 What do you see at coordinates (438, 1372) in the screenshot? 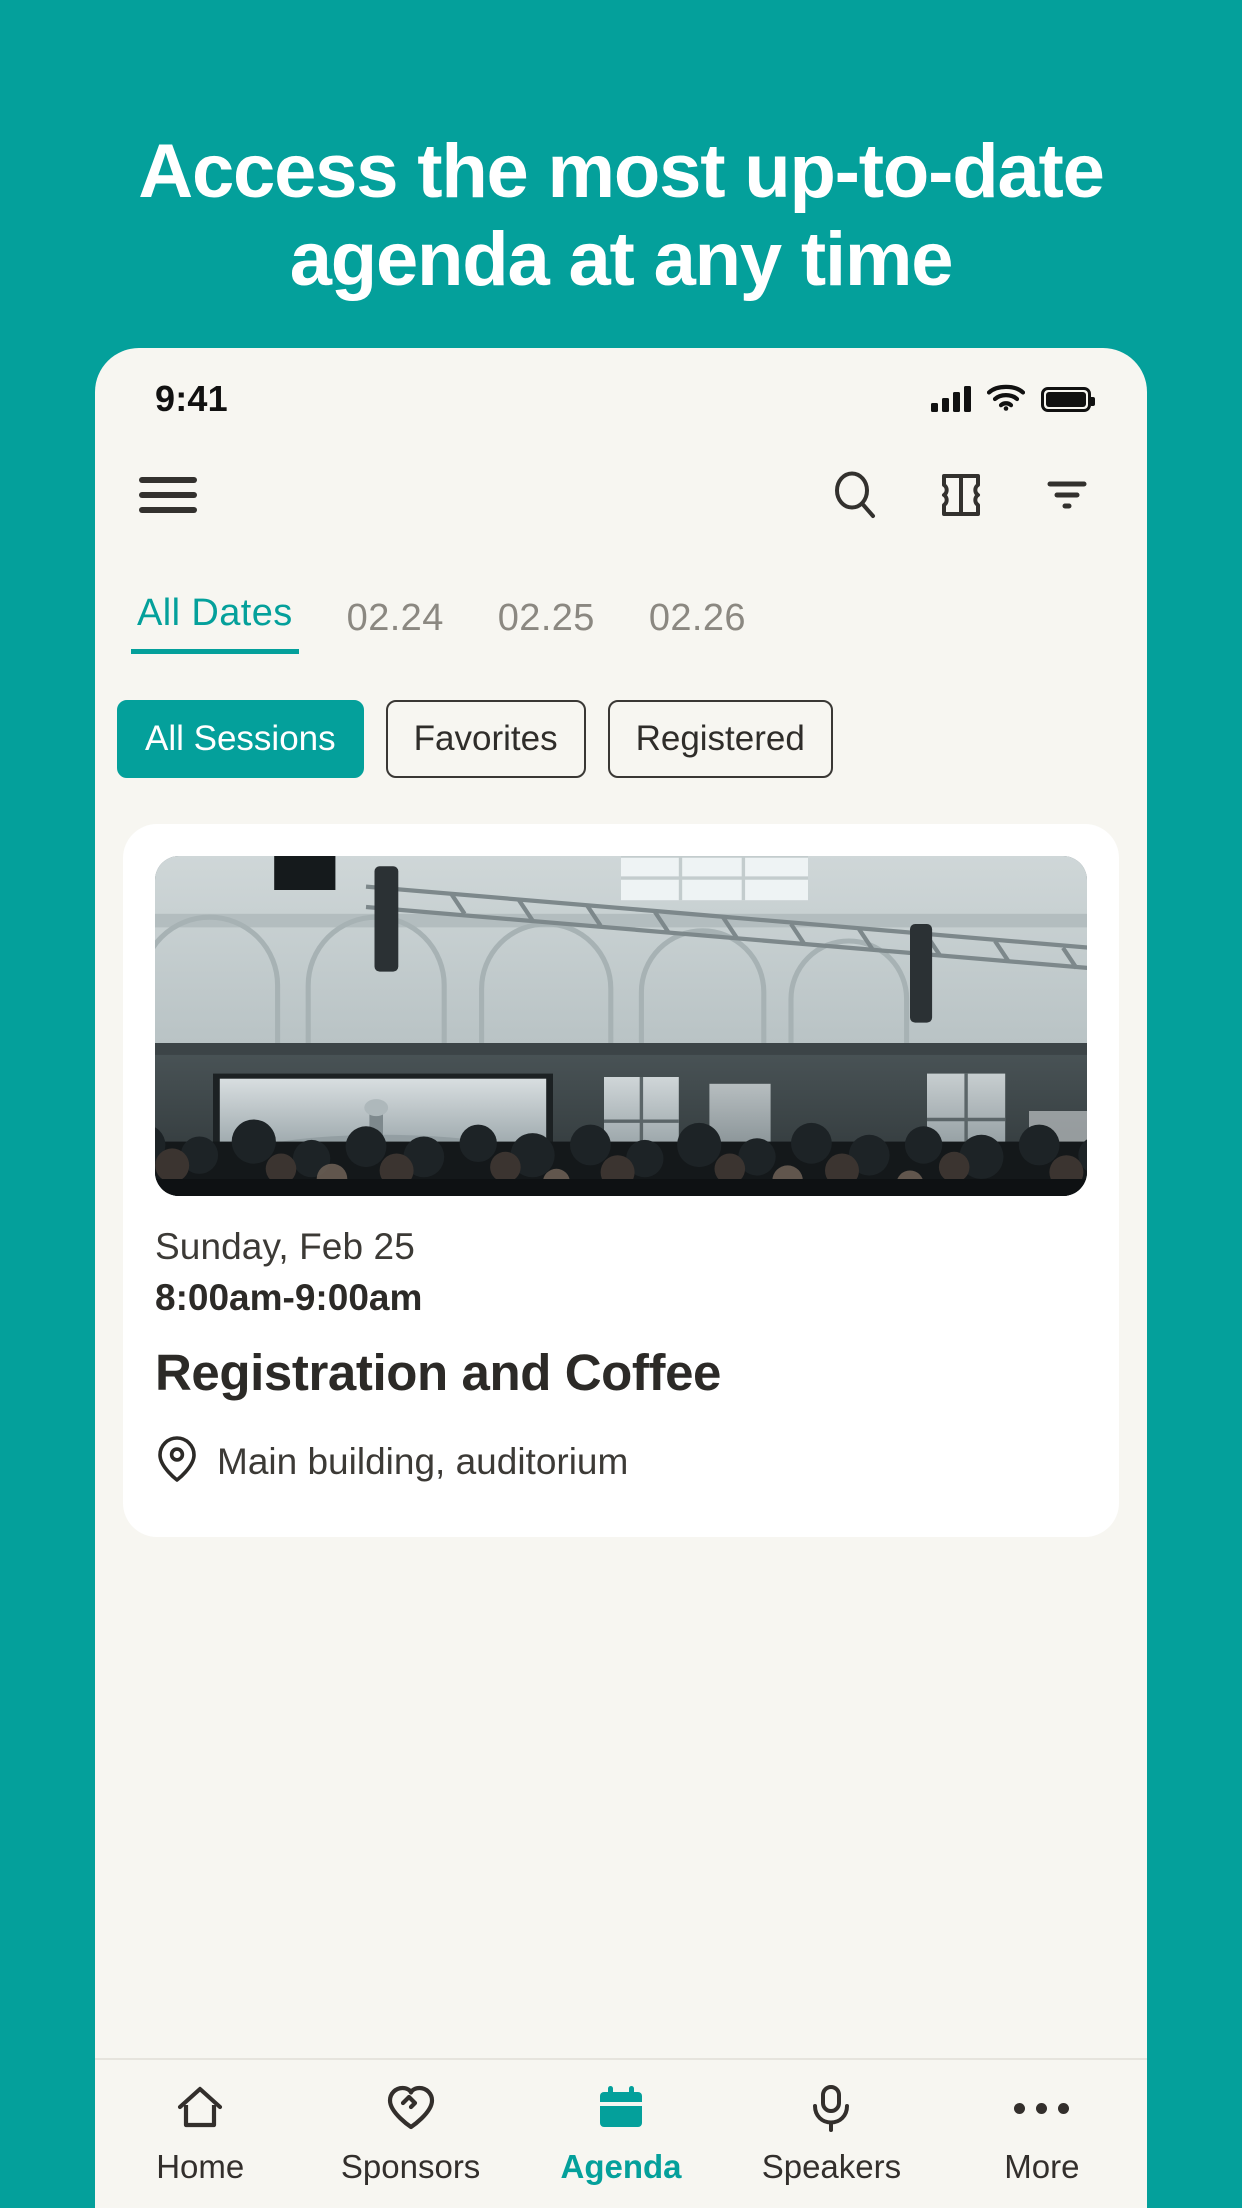
I see `session-title: Registration and Coffee` at bounding box center [438, 1372].